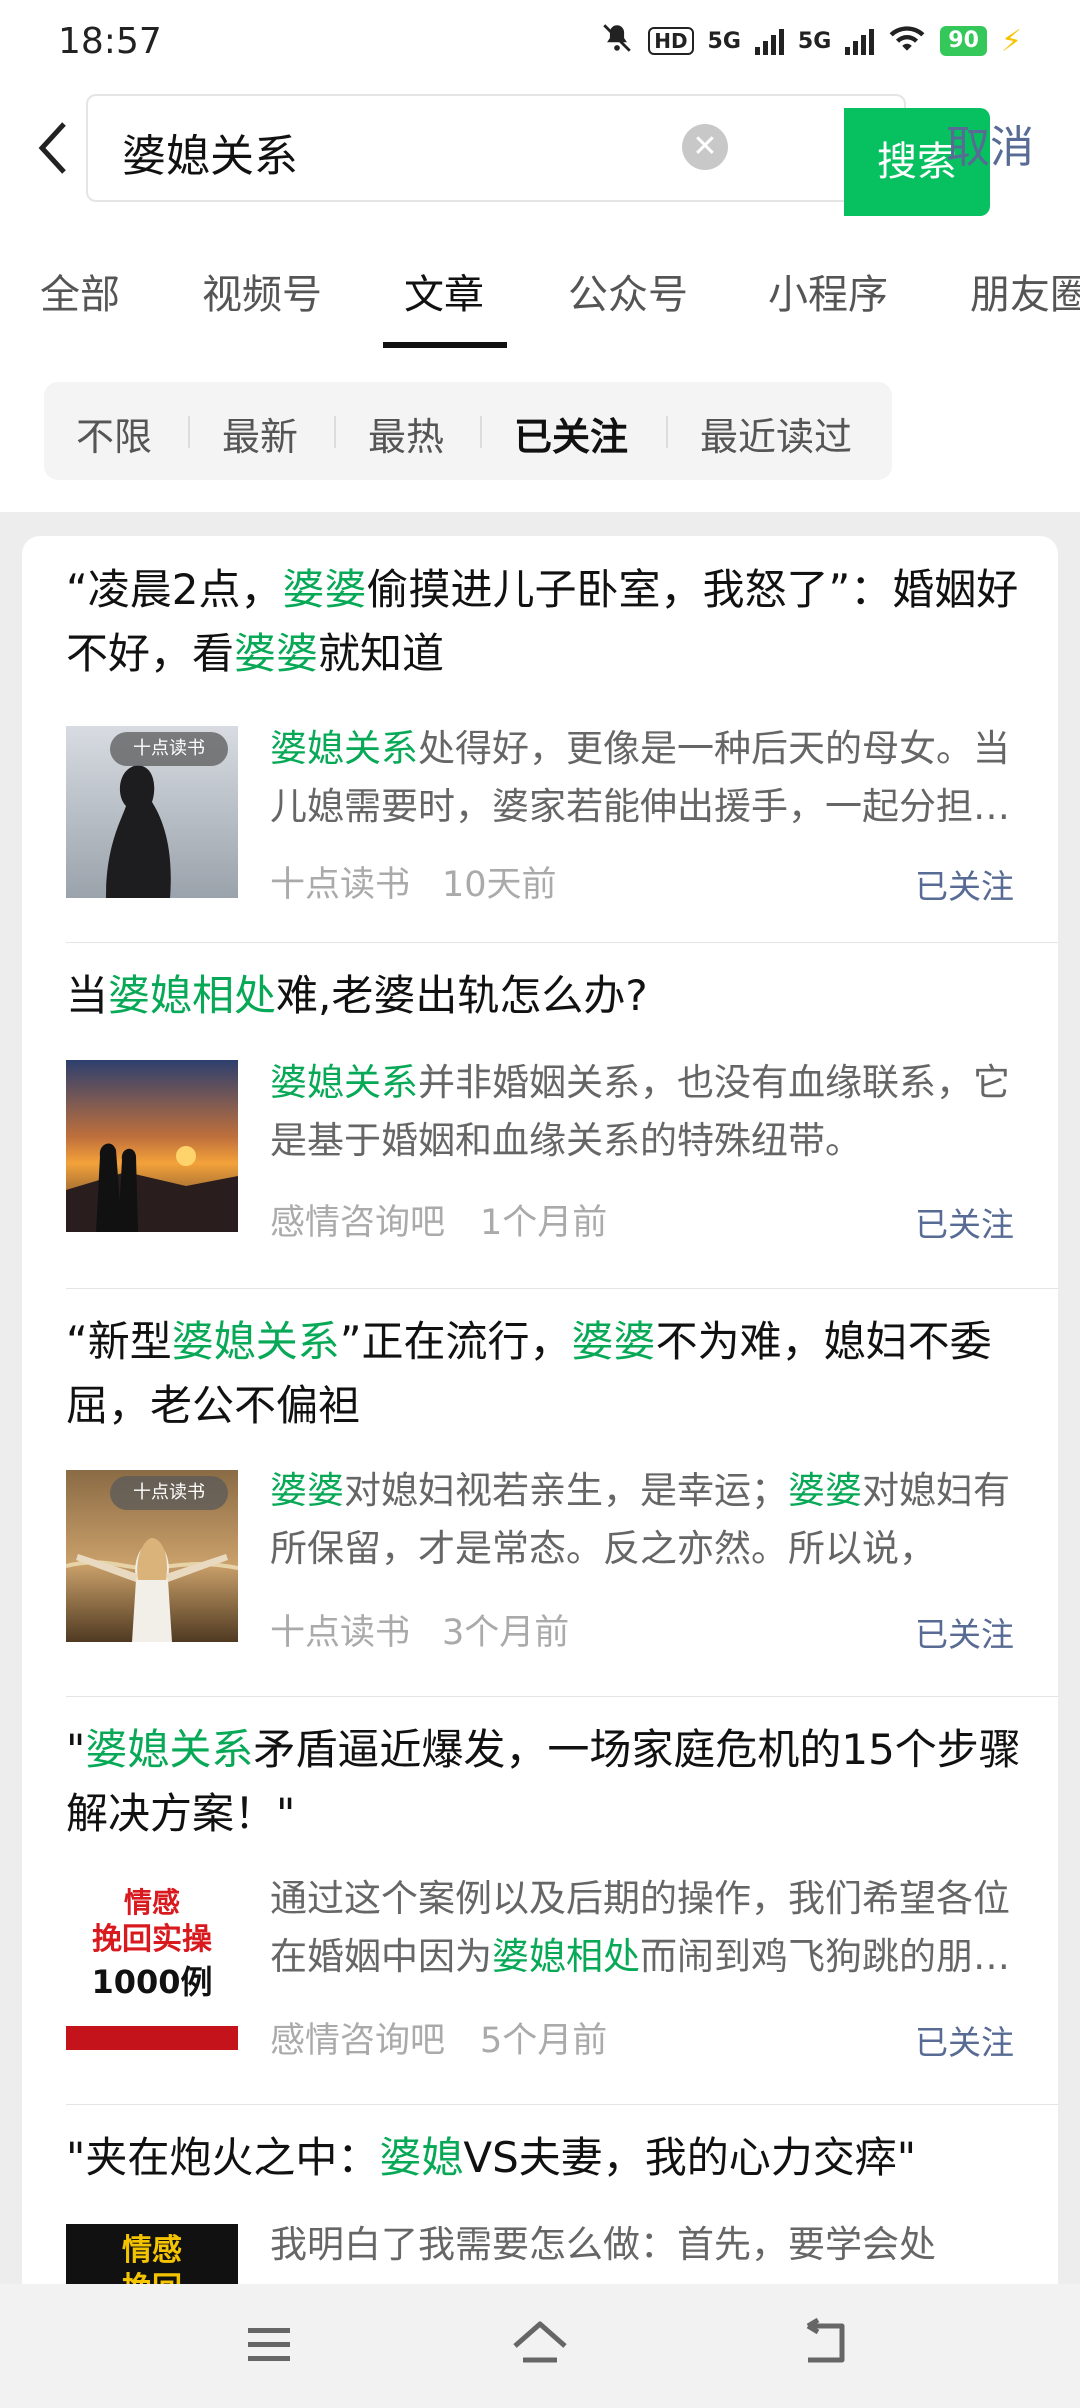 The width and height of the screenshot is (1080, 2408). I want to click on search-query: 婆媳关系, so click(210, 156).